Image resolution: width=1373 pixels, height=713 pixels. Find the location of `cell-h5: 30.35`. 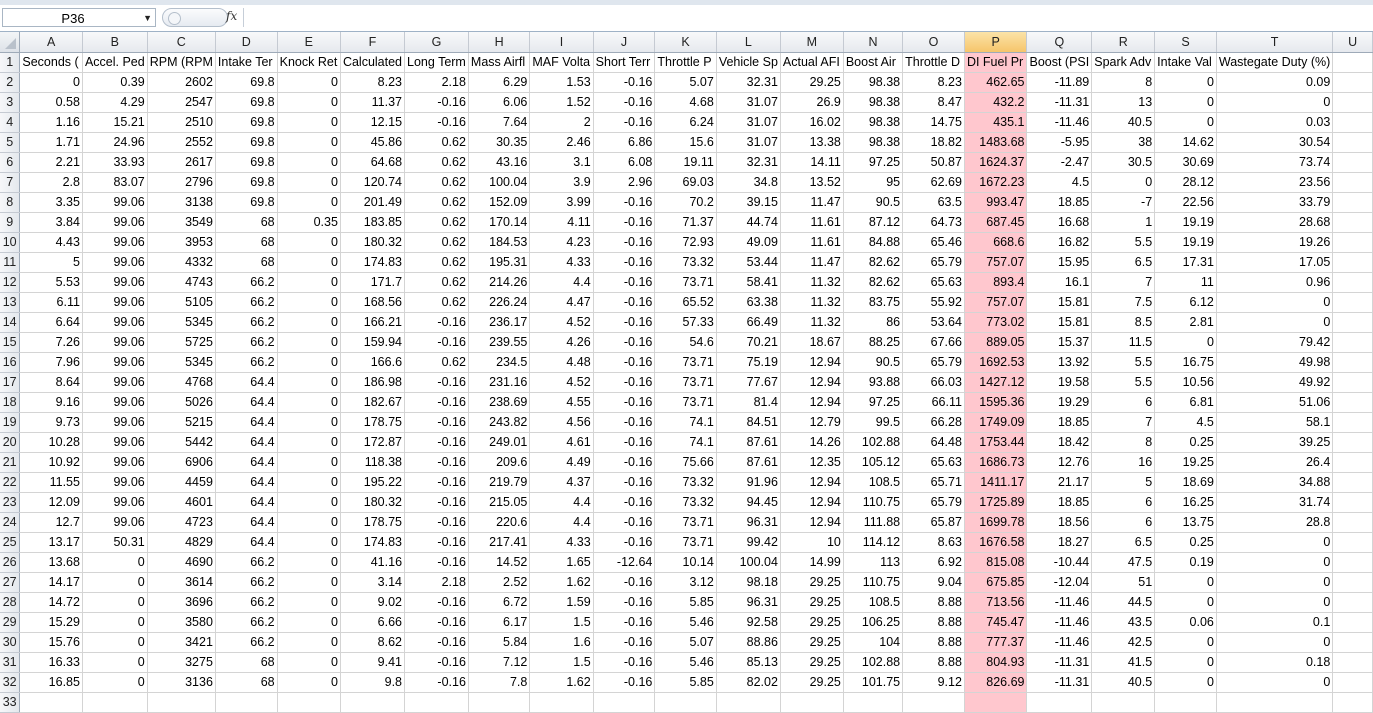

cell-h5: 30.35 is located at coordinates (499, 142).